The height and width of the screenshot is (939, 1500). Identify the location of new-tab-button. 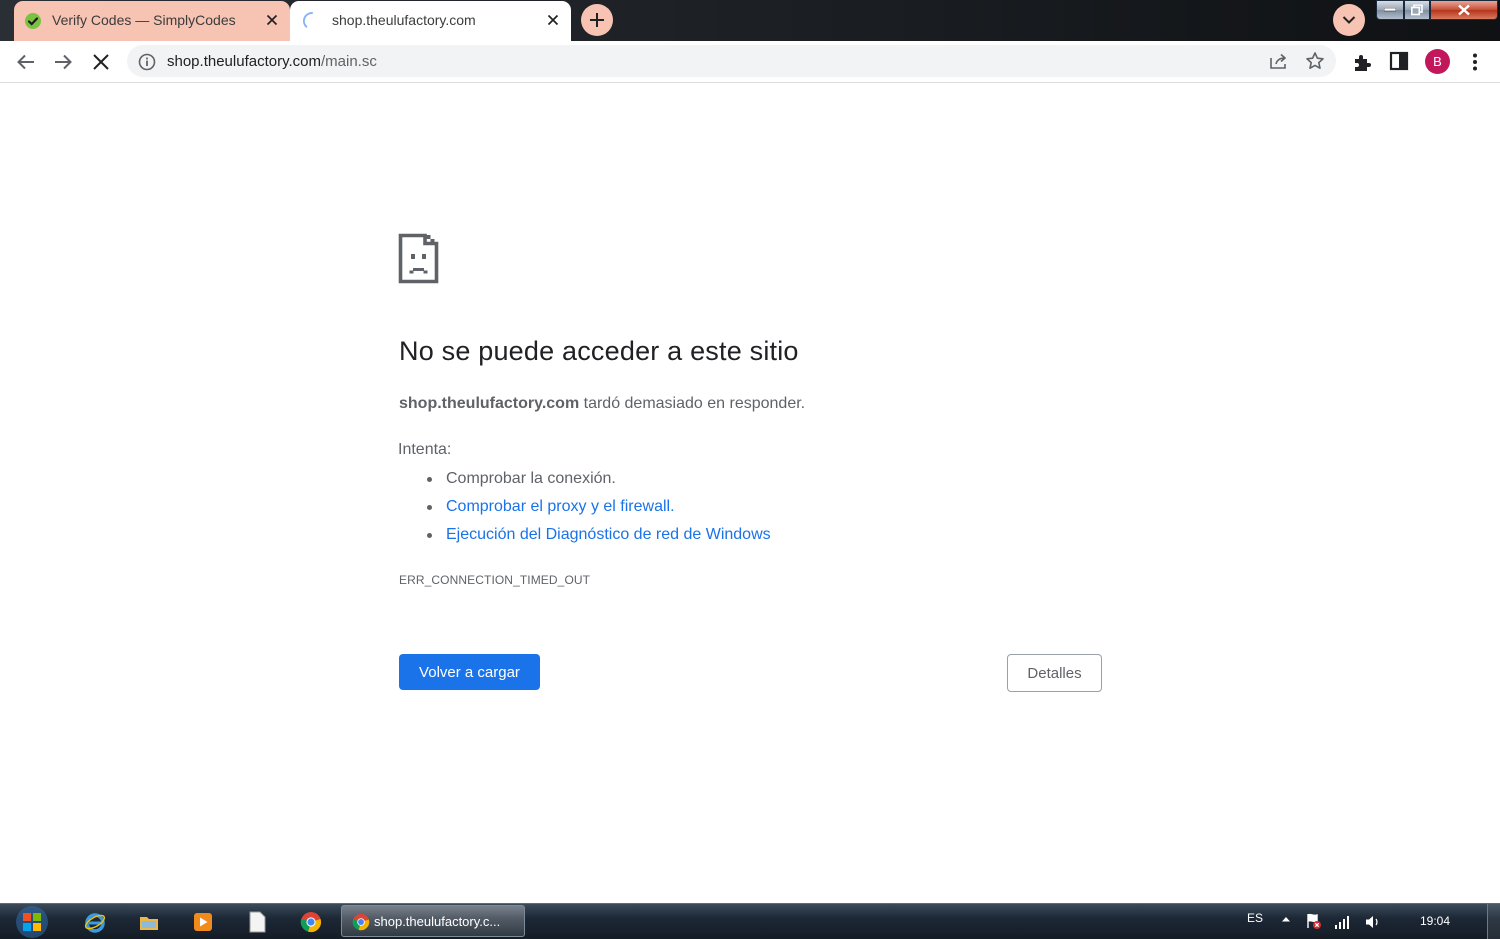
(597, 20).